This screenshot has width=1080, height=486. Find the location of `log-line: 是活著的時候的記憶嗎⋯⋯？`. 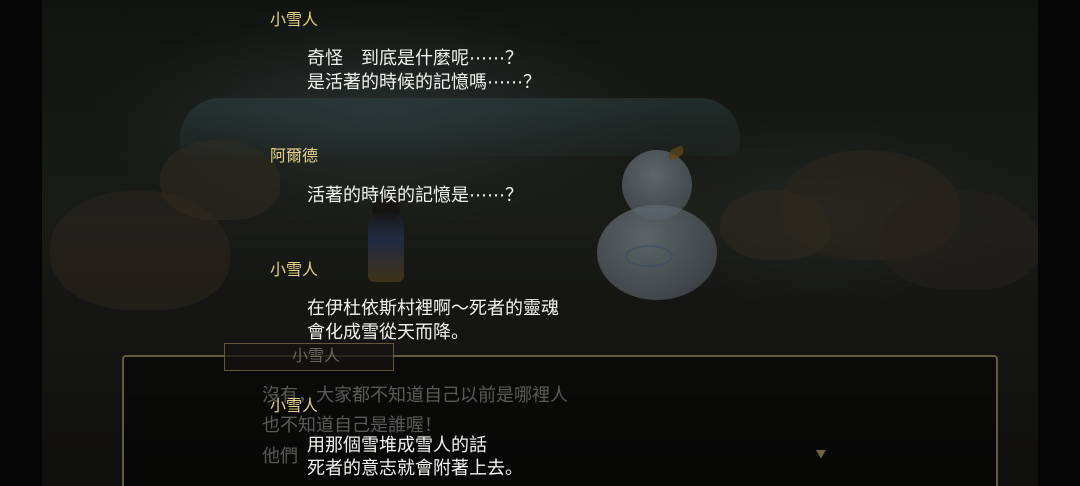

log-line: 是活著的時候的記憶嗎⋯⋯？ is located at coordinates (424, 82).